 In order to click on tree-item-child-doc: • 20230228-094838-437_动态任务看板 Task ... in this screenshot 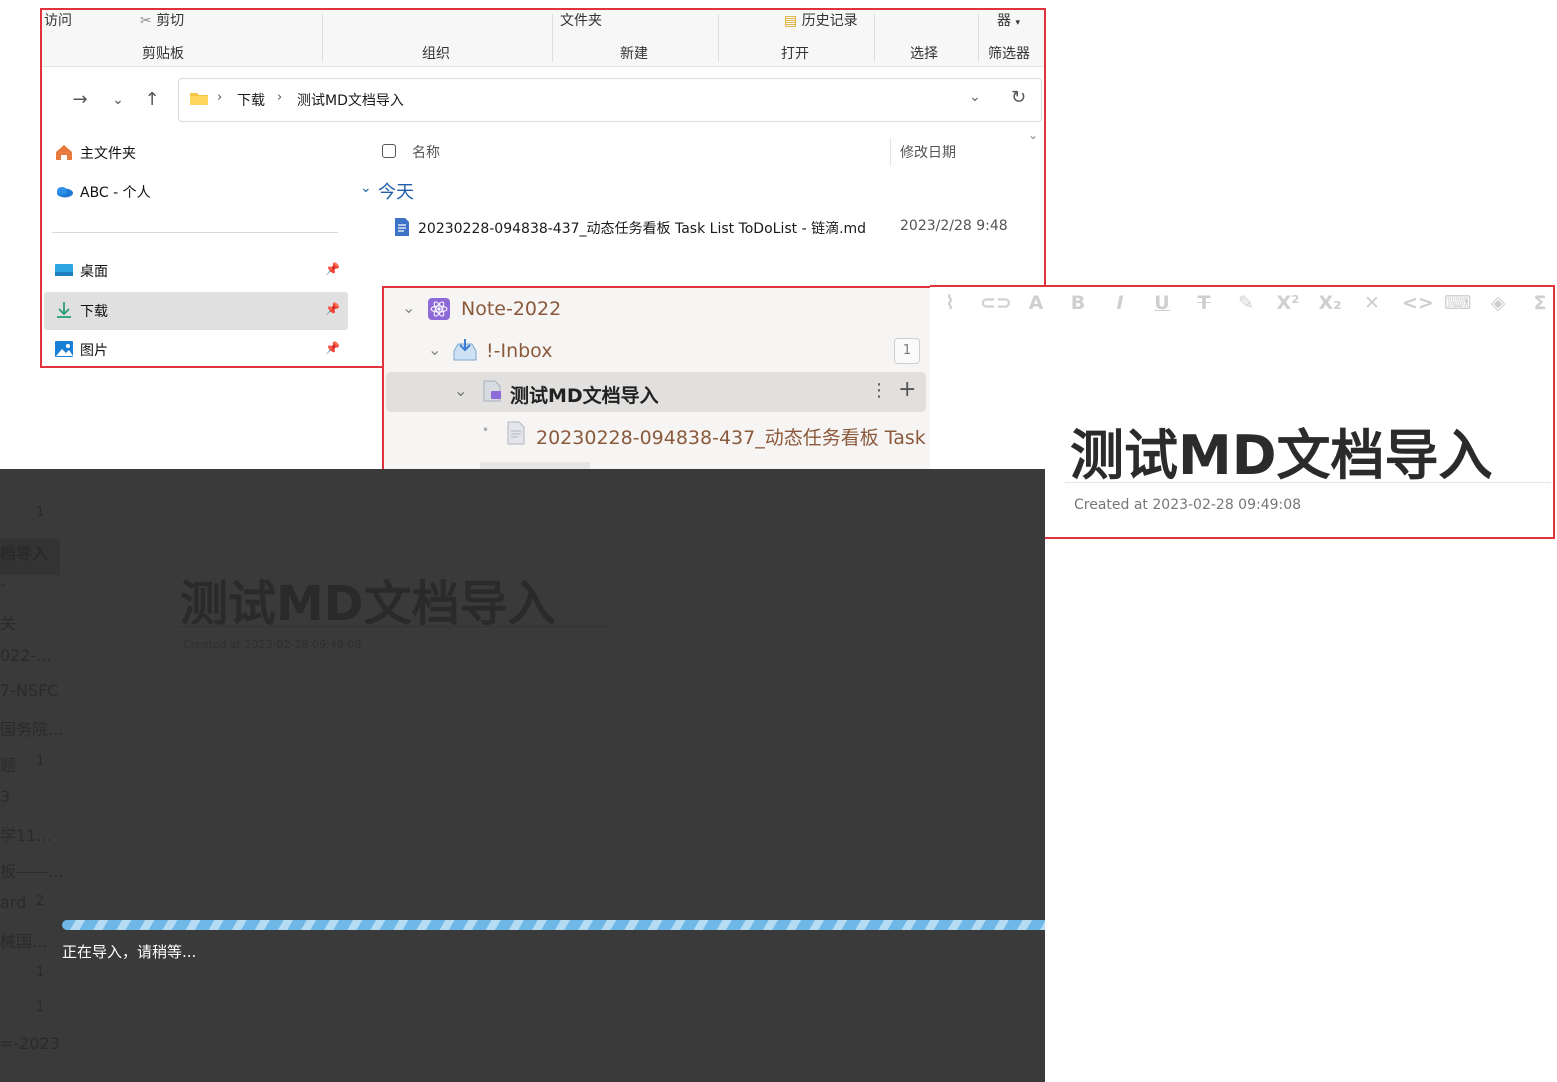, I will do `click(659, 434)`.